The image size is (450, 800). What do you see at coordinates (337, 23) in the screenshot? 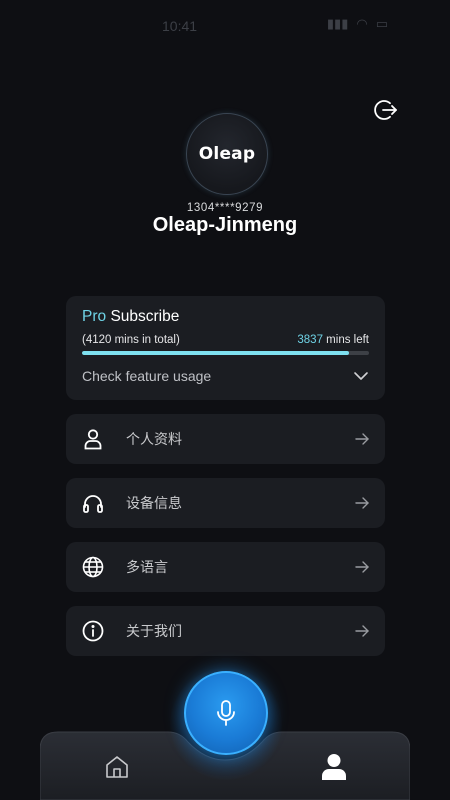
I see `signal-icon: ▮▮▮` at bounding box center [337, 23].